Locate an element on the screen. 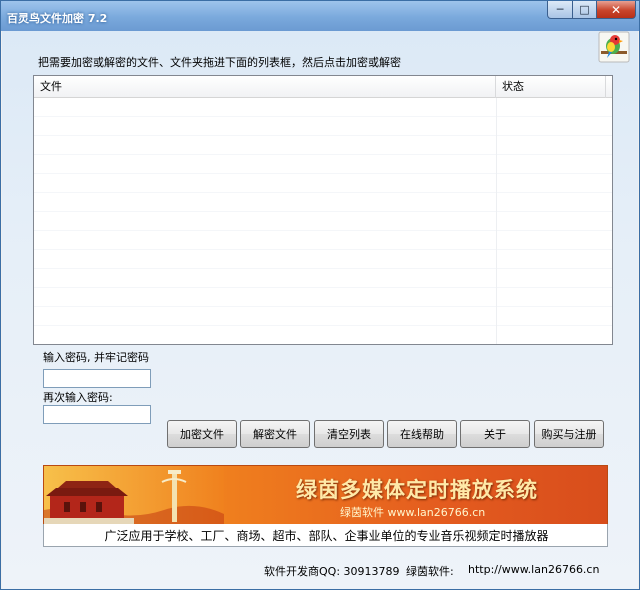 Image resolution: width=640 pixels, height=590 pixels. instruction-text: 把需要加密或解密的文件、文件夹拖进下面的列表框，然后点击加密或解密 is located at coordinates (219, 62).